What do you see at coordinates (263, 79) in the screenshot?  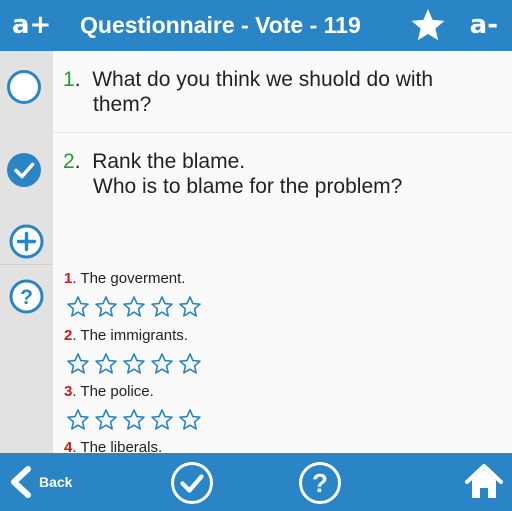 I see `question-text-line: What do you think we shuold do with` at bounding box center [263, 79].